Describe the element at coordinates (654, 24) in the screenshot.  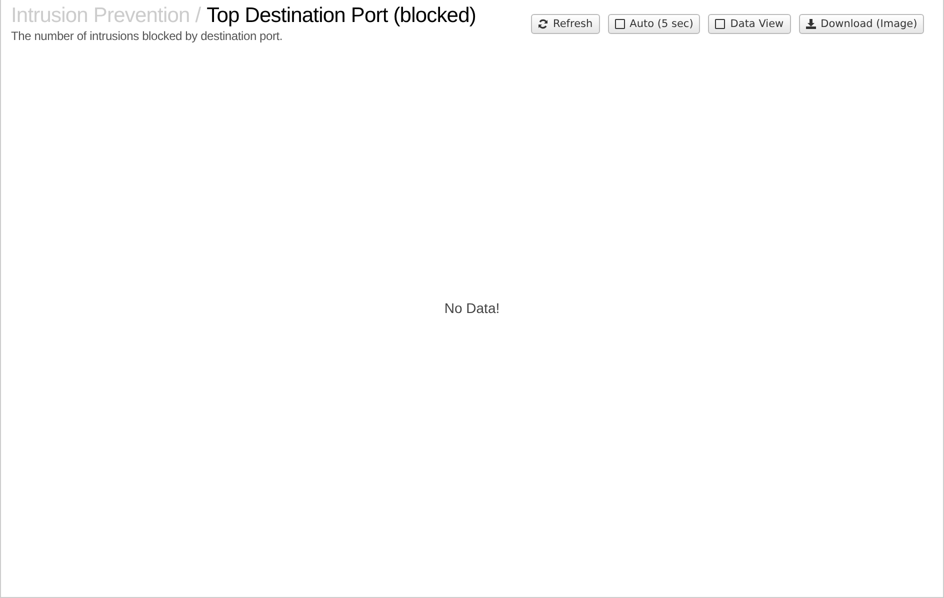
I see `toggle-button: Auto (5 sec)` at that location.